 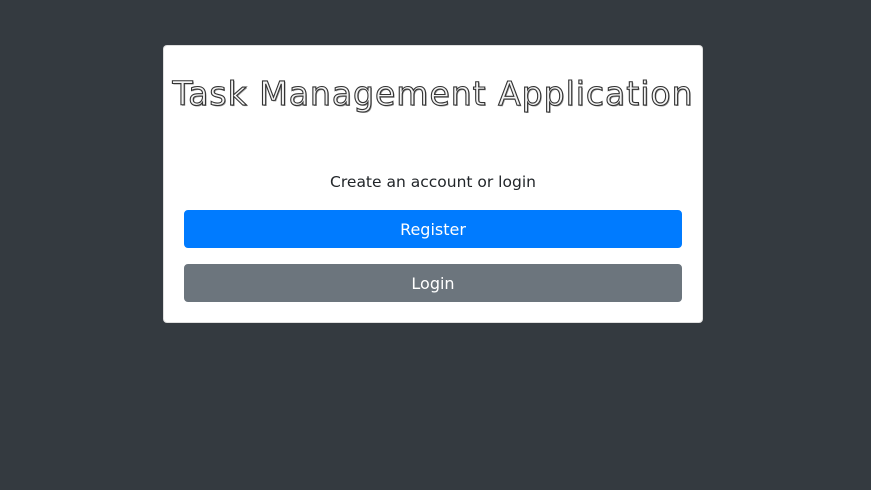 I want to click on register-button: Register, so click(x=433, y=229).